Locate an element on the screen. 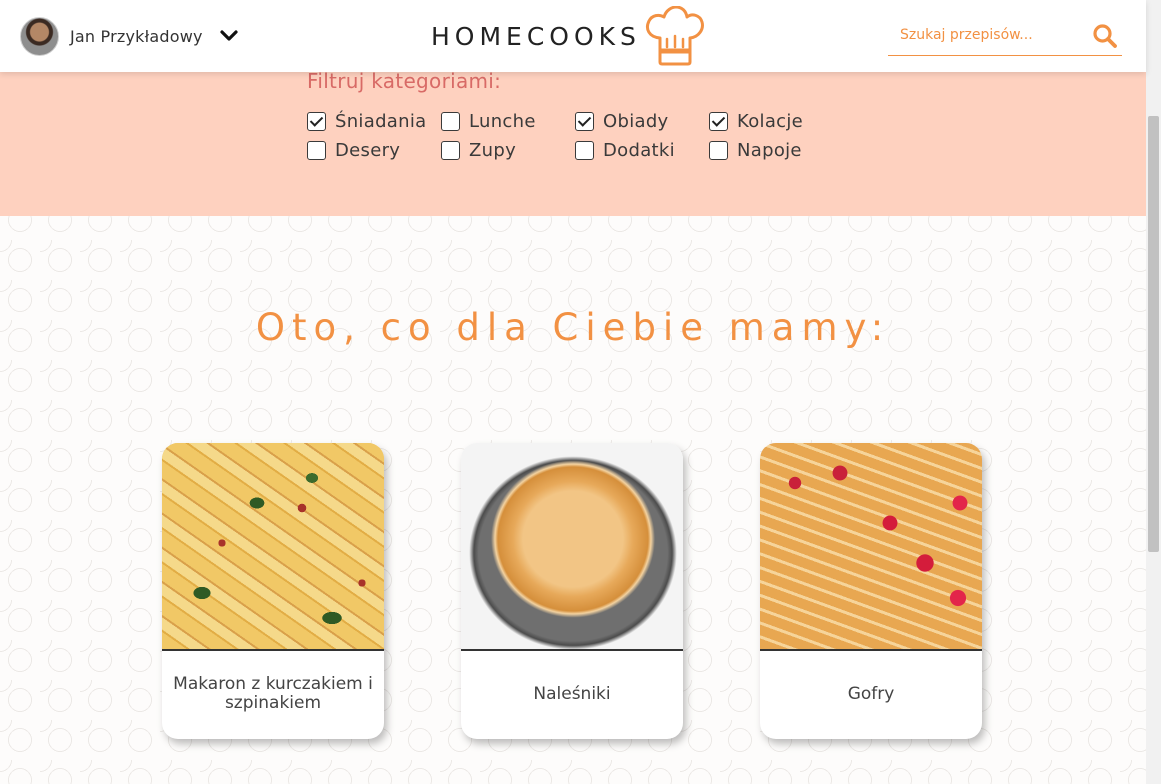 Image resolution: width=1161 pixels, height=784 pixels. search-box is located at coordinates (1005, 37).